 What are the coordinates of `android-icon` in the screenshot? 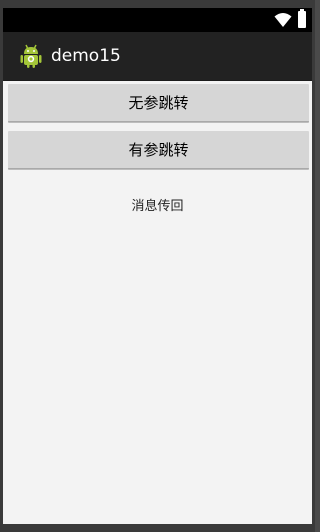 It's located at (31, 56).